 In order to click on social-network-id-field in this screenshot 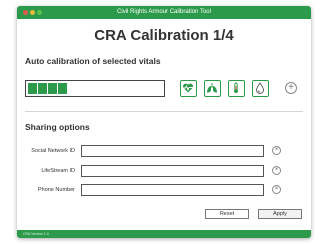, I will do `click(172, 151)`.